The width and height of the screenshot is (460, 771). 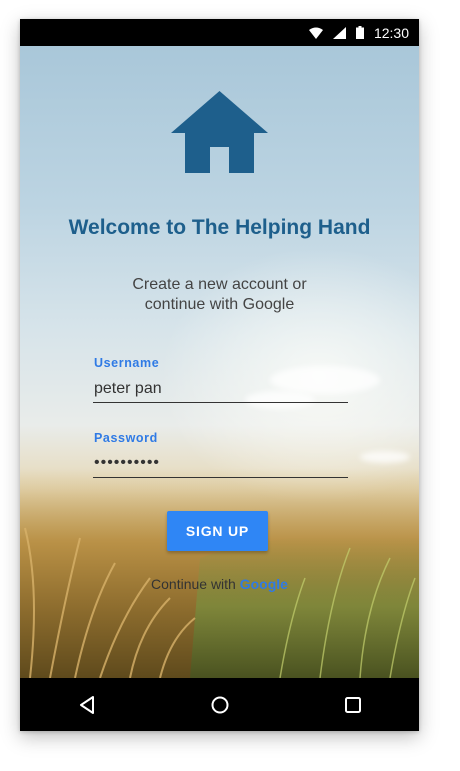 I want to click on username-input, so click(x=220, y=389).